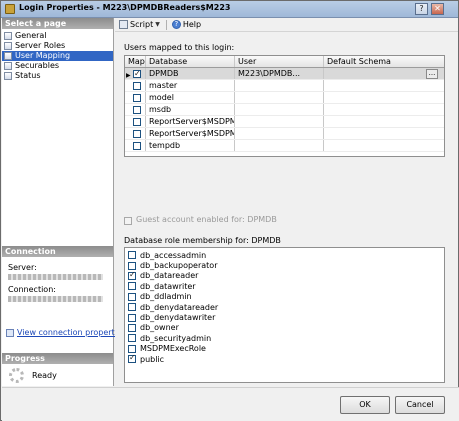 This screenshot has width=459, height=421. What do you see at coordinates (190, 97) in the screenshot?
I see `database-cell: model` at bounding box center [190, 97].